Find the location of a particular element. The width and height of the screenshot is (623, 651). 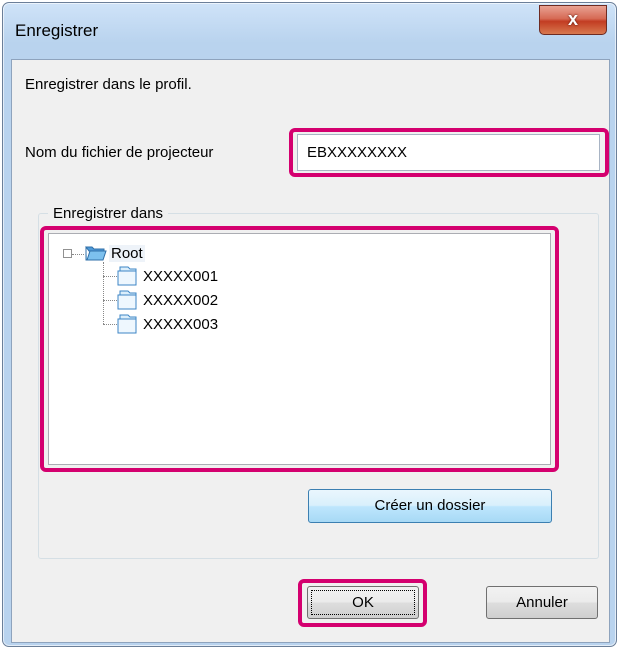

open-folder-icon is located at coordinates (96, 253).